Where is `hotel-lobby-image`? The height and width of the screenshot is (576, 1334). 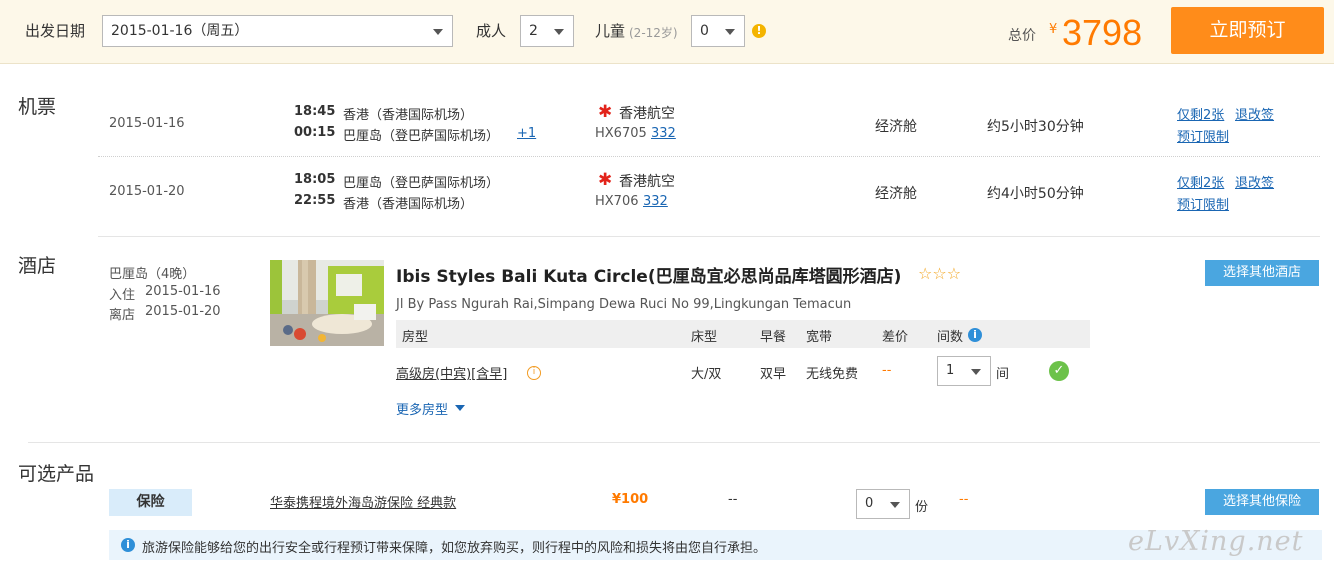 hotel-lobby-image is located at coordinates (327, 303).